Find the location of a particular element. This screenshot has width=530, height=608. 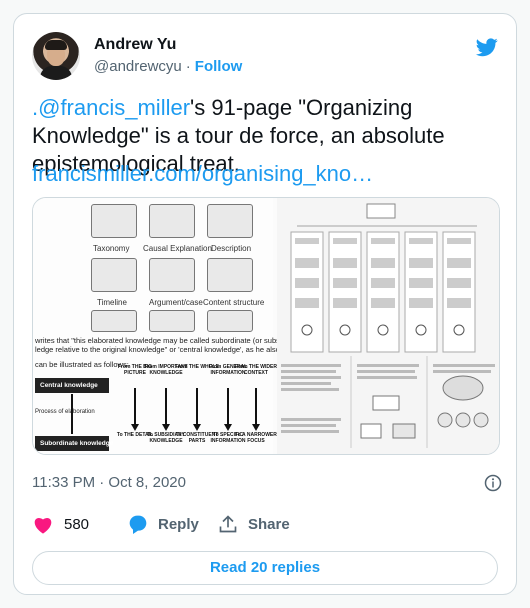

thumb-label-3: Timeline is located at coordinates (112, 302).